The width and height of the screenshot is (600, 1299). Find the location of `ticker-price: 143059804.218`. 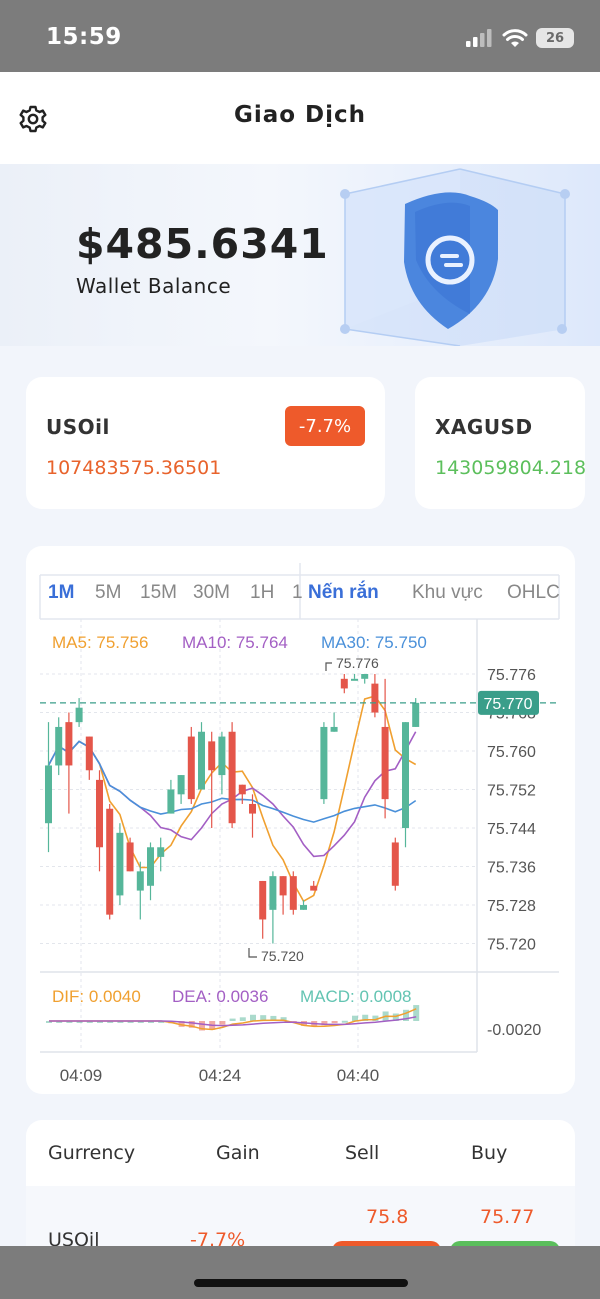

ticker-price: 143059804.218 is located at coordinates (510, 468).